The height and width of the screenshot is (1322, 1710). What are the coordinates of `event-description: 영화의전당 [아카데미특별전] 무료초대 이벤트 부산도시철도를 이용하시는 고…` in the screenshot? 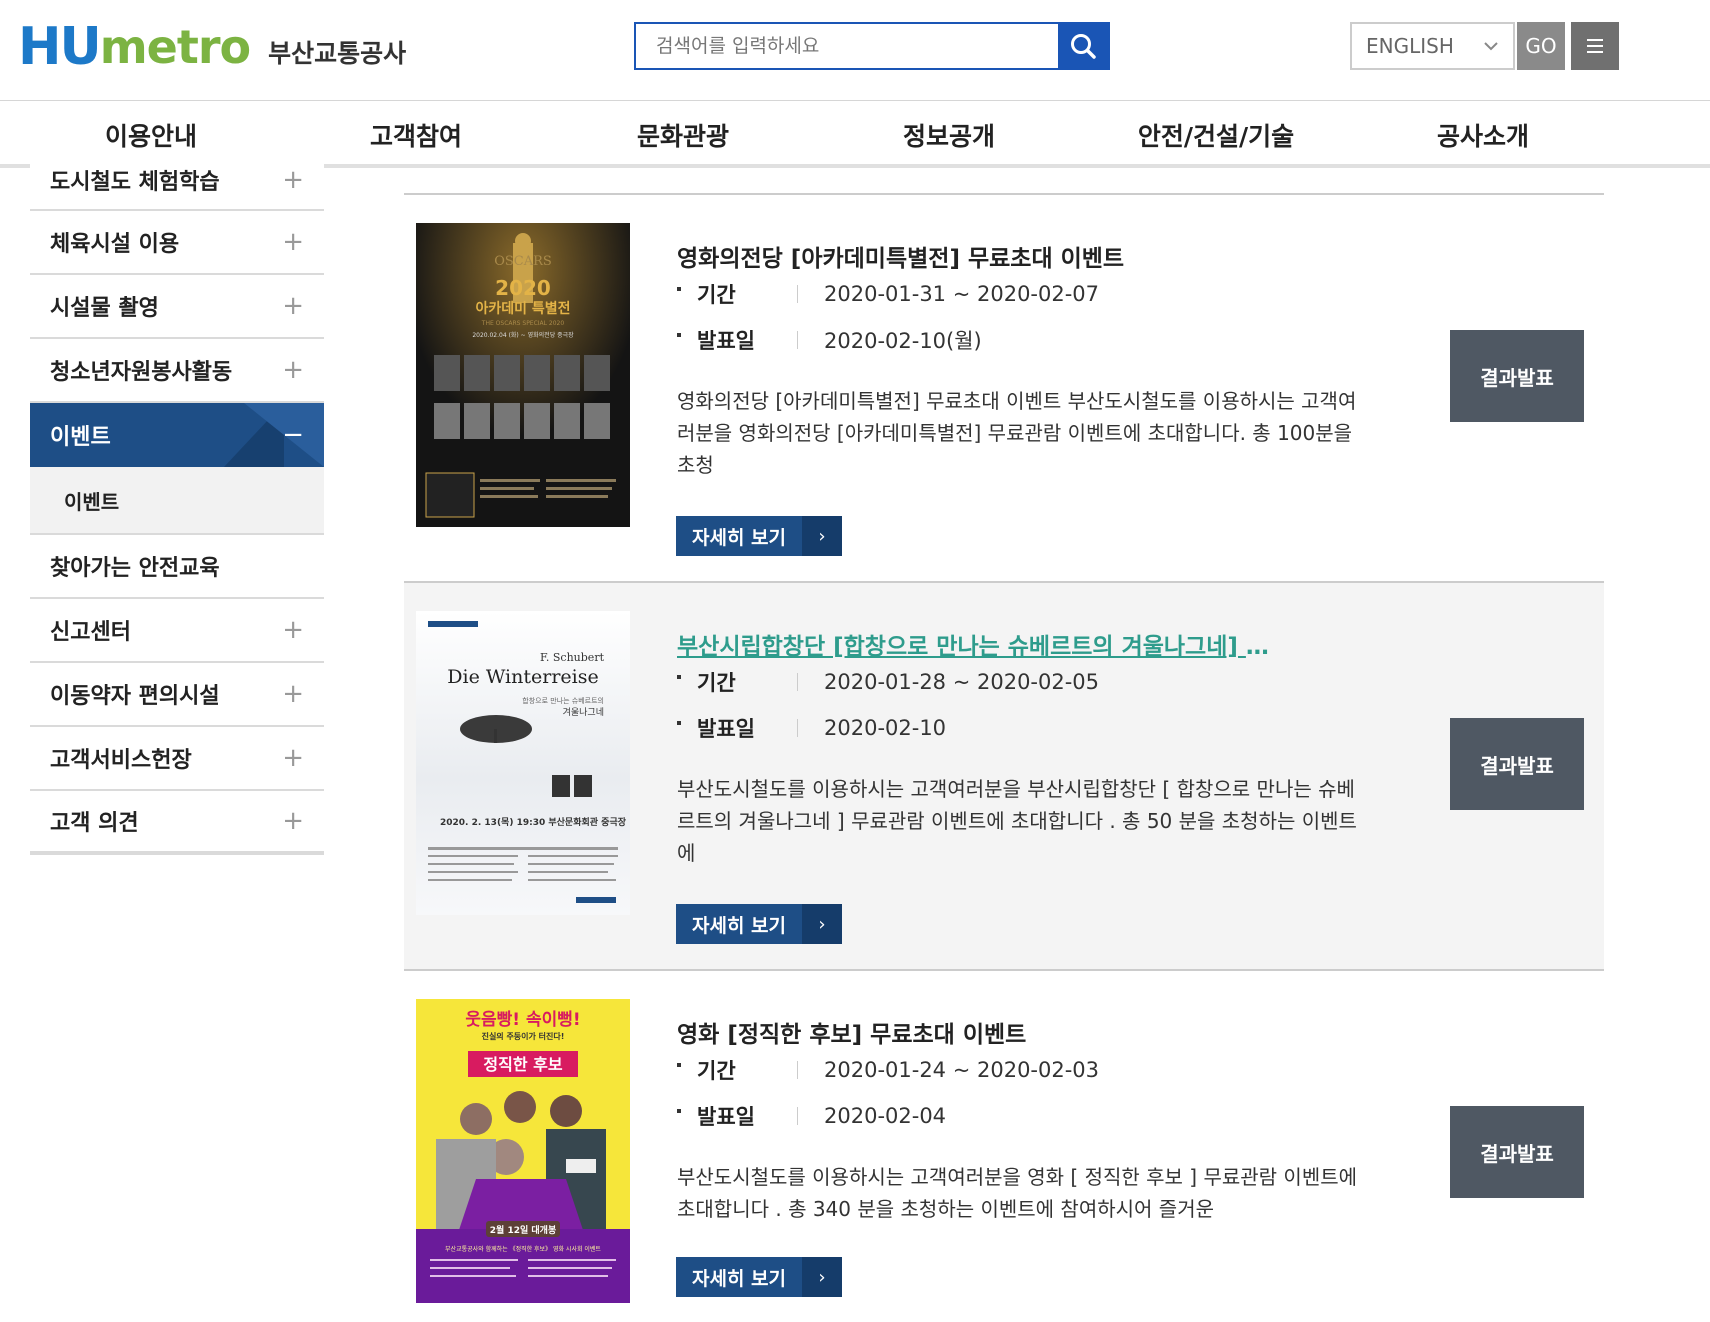 It's located at (1017, 433).